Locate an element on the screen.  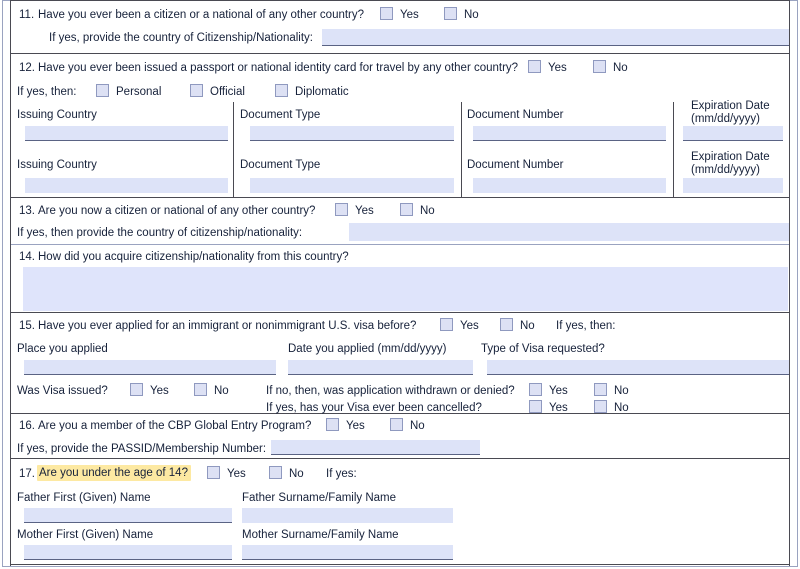
q17-question-text: Are you under the age of 14? is located at coordinates (114, 473).